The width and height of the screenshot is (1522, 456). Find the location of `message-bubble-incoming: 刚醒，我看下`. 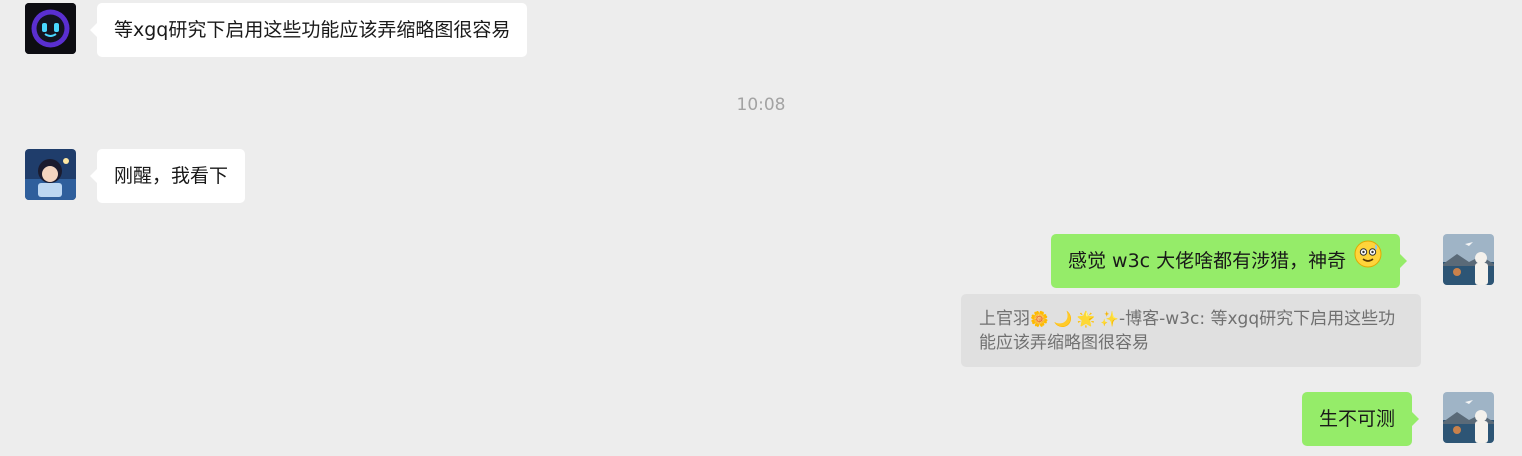

message-bubble-incoming: 刚醒，我看下 is located at coordinates (167, 176).